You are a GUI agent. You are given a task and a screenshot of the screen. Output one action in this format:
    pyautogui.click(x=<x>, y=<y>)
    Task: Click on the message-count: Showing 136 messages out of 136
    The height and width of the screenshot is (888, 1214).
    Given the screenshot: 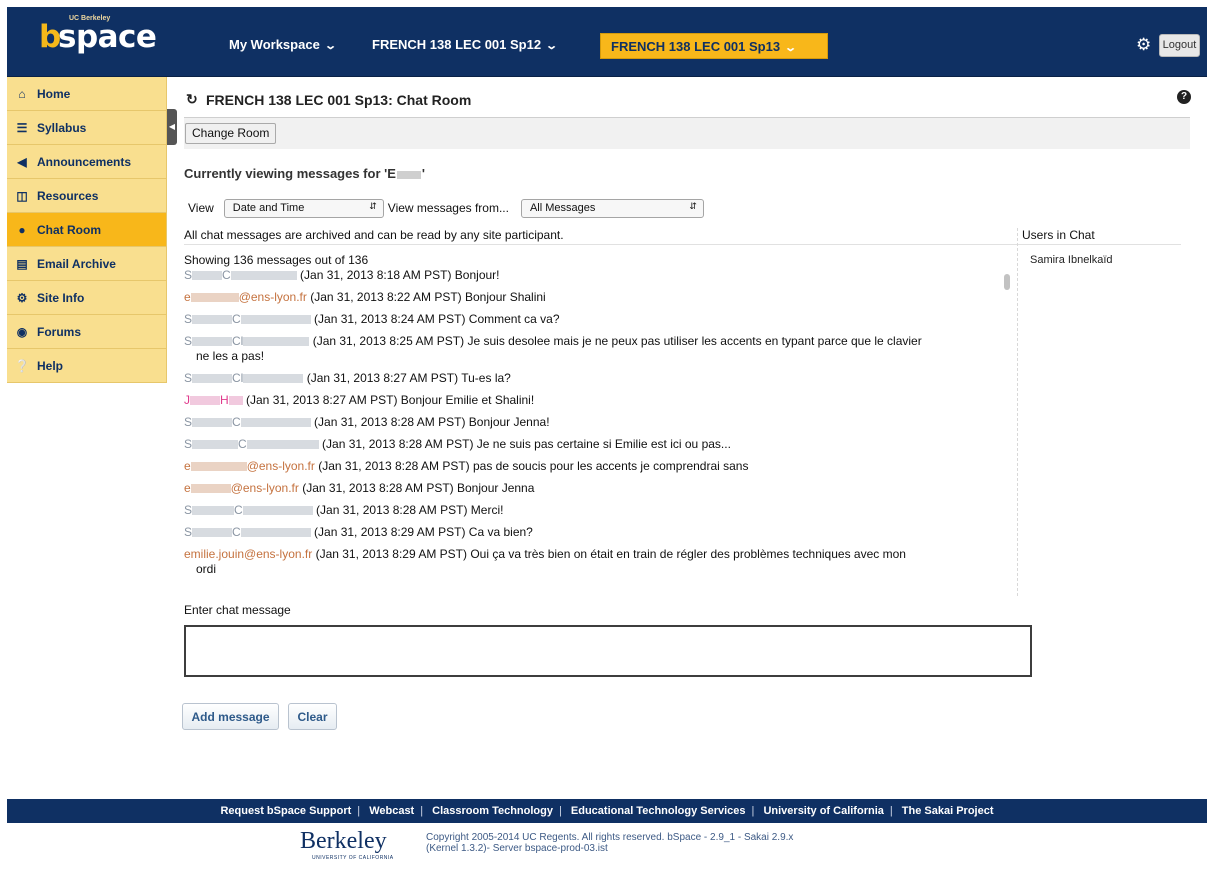 What is the action you would take?
    pyautogui.click(x=276, y=260)
    